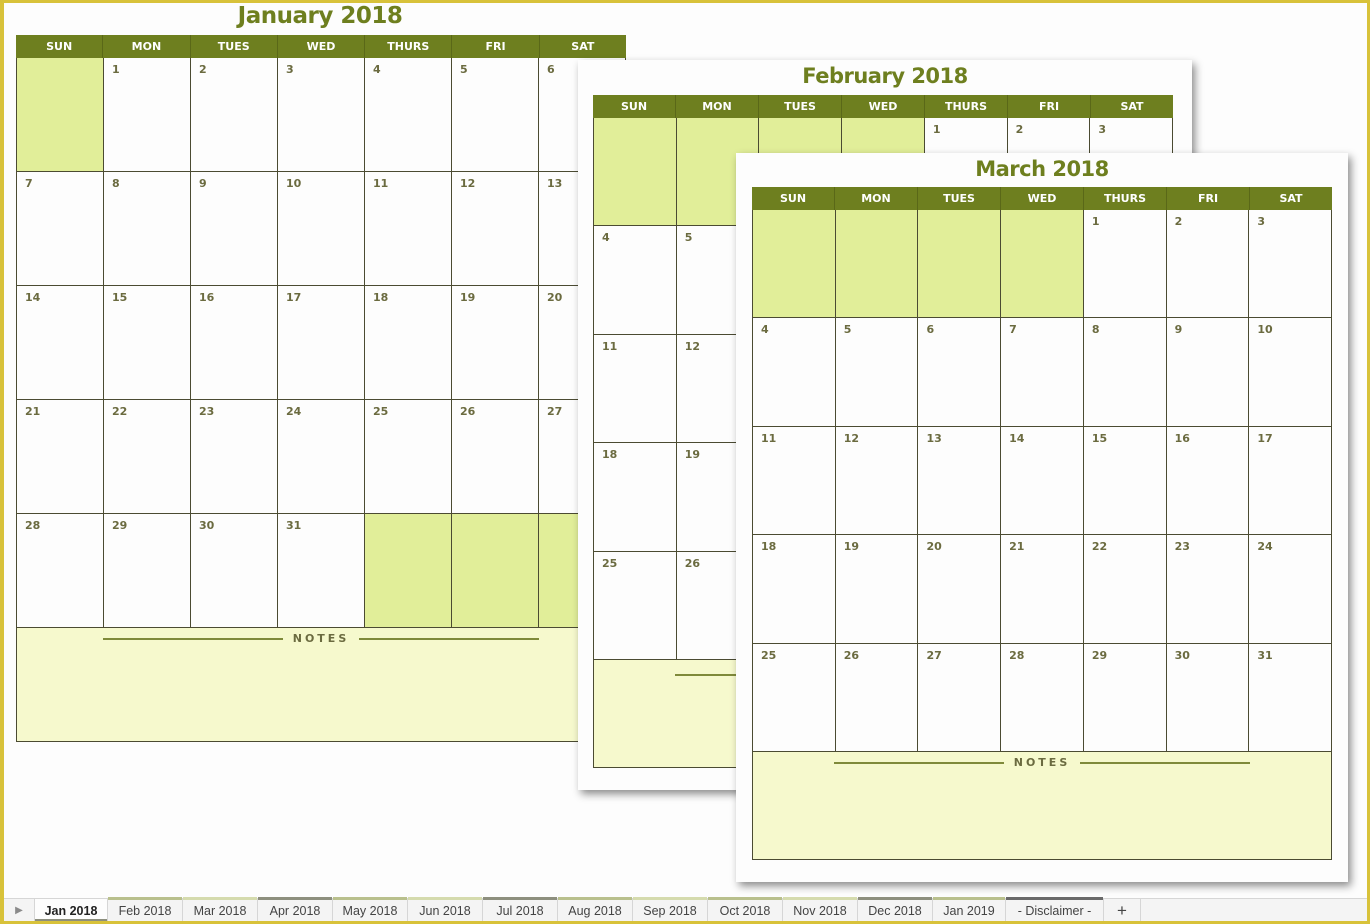 The width and height of the screenshot is (1370, 924). What do you see at coordinates (820, 909) in the screenshot?
I see `sheet-tab: Nov 2018` at bounding box center [820, 909].